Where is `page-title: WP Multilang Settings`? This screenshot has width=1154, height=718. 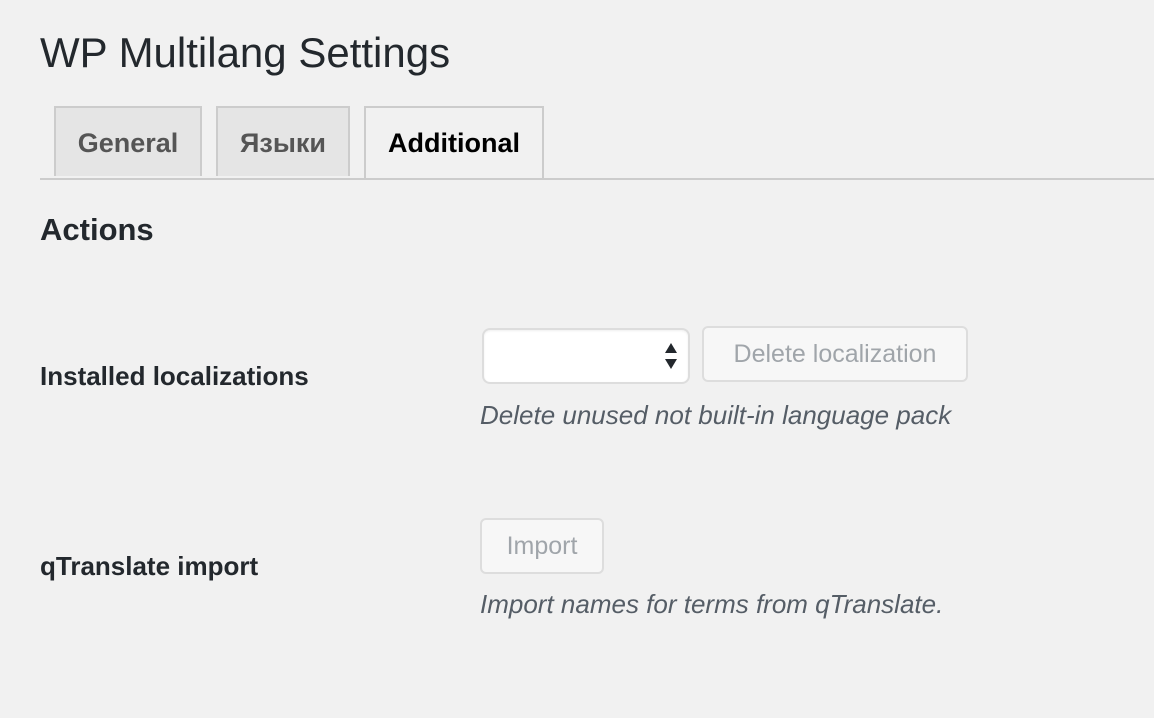
page-title: WP Multilang Settings is located at coordinates (245, 52).